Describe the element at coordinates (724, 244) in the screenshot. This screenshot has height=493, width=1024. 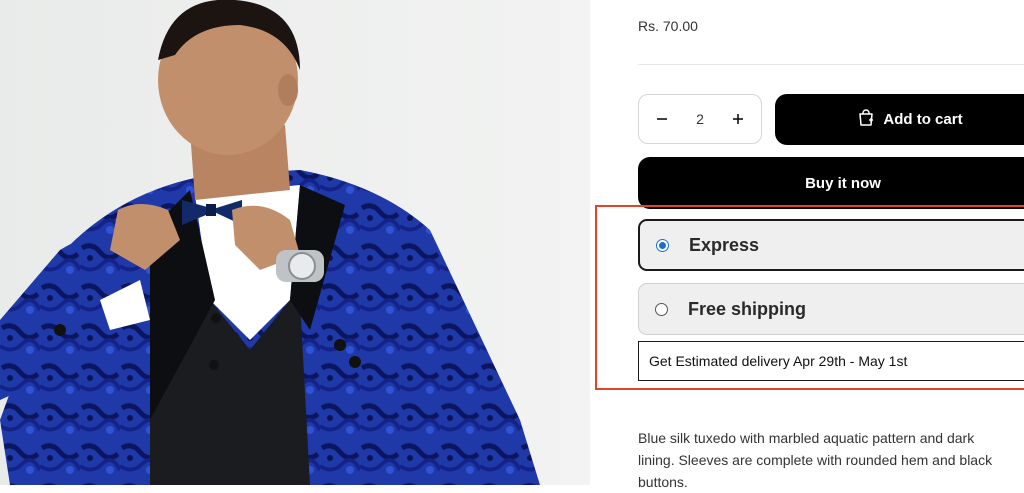
I see `shipping-option-label: Express` at that location.